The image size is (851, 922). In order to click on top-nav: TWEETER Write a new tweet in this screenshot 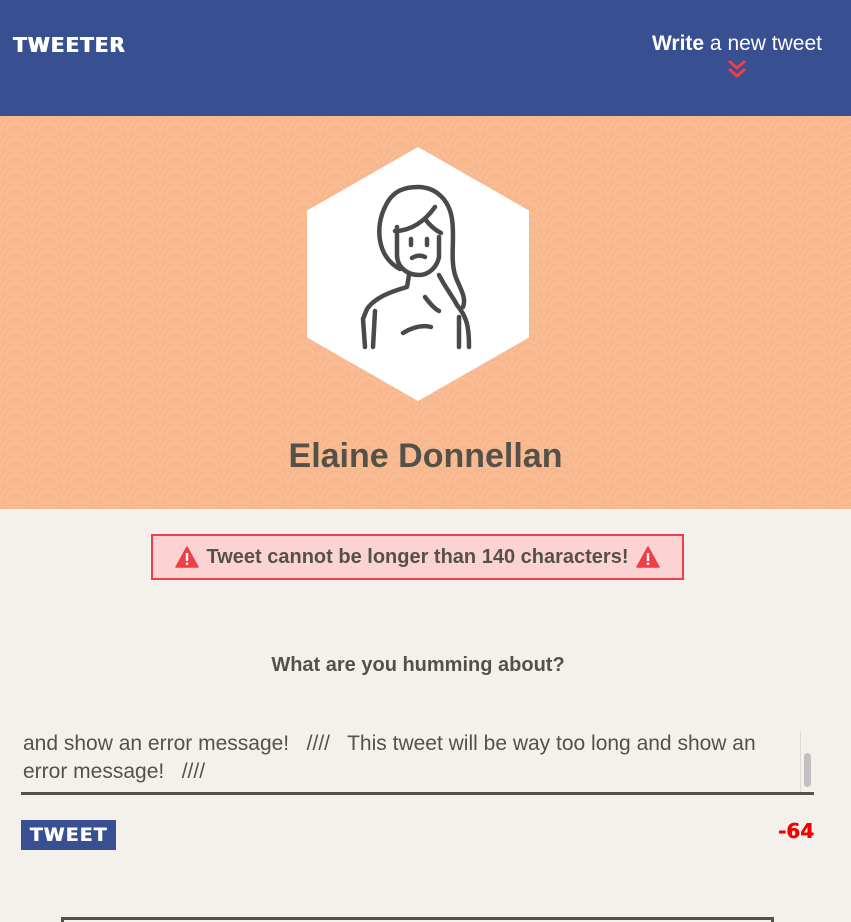, I will do `click(425, 58)`.